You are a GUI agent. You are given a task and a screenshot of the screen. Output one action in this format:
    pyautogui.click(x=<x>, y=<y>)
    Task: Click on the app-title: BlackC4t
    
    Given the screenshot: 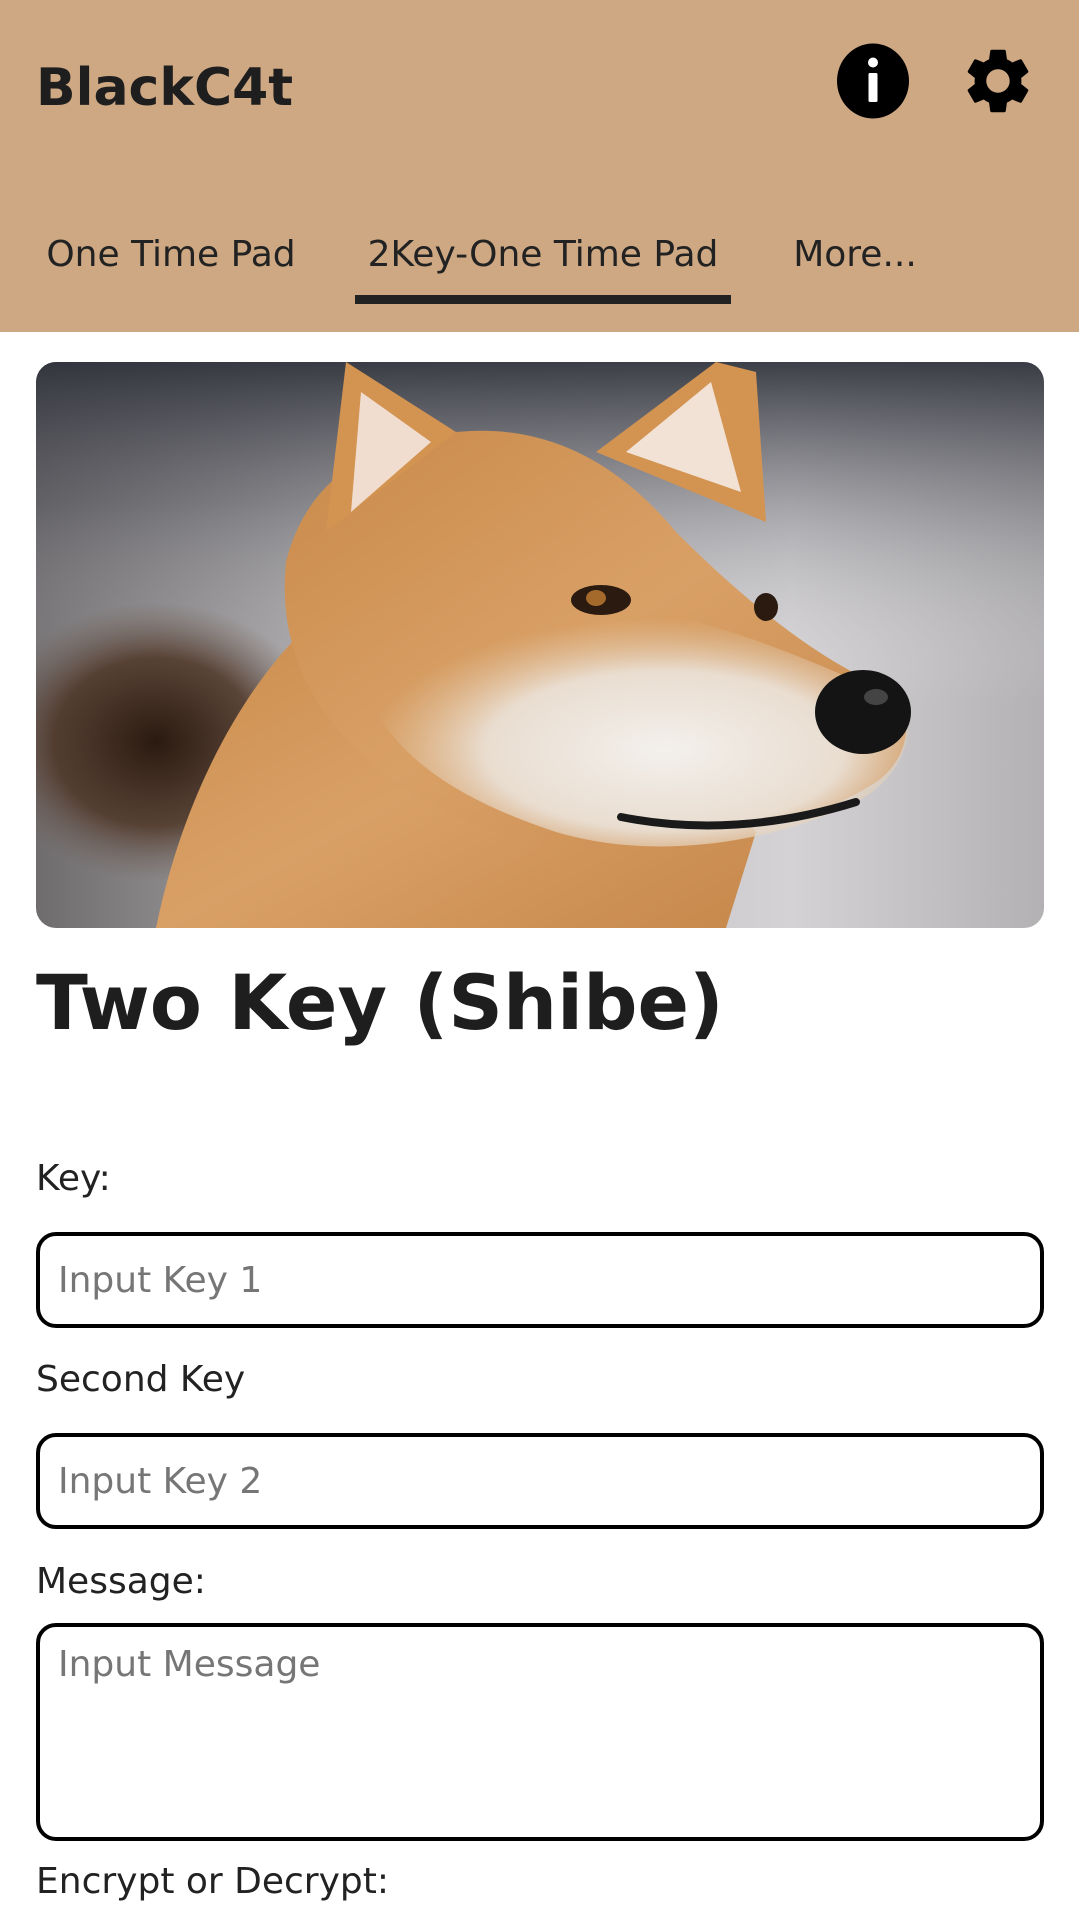 What is the action you would take?
    pyautogui.click(x=165, y=88)
    